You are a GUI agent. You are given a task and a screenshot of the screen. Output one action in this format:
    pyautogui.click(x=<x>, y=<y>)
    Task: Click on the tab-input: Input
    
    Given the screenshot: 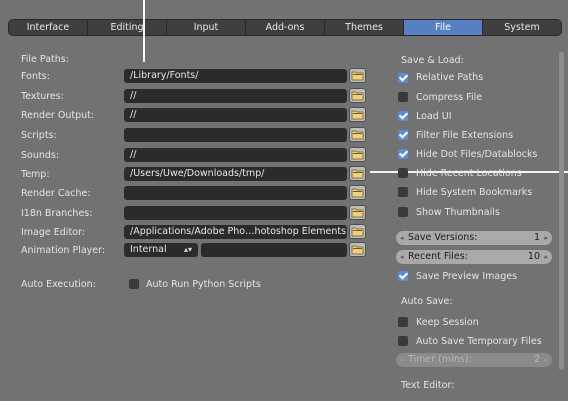 What is the action you would take?
    pyautogui.click(x=206, y=27)
    